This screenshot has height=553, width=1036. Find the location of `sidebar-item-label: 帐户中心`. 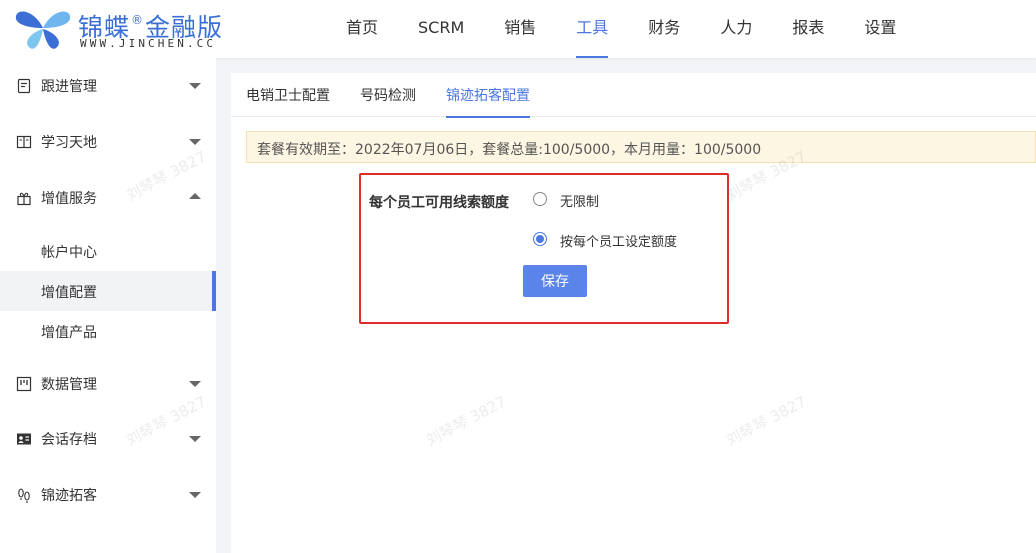

sidebar-item-label: 帐户中心 is located at coordinates (69, 253).